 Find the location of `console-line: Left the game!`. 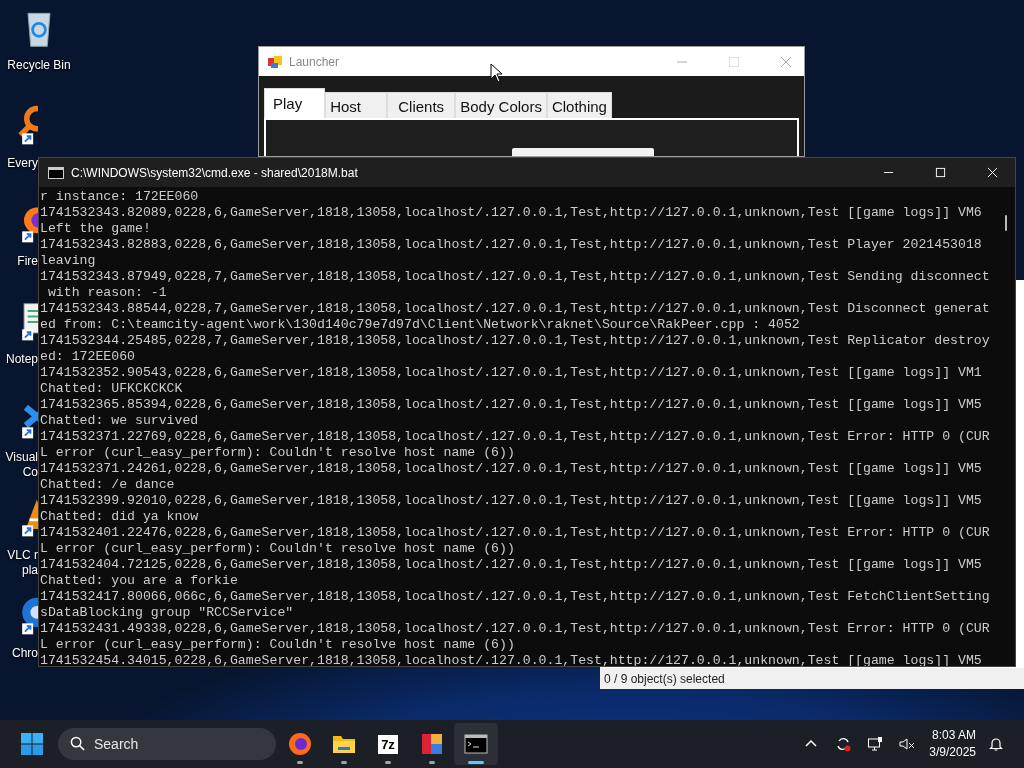

console-line: Left the game! is located at coordinates (96, 229).